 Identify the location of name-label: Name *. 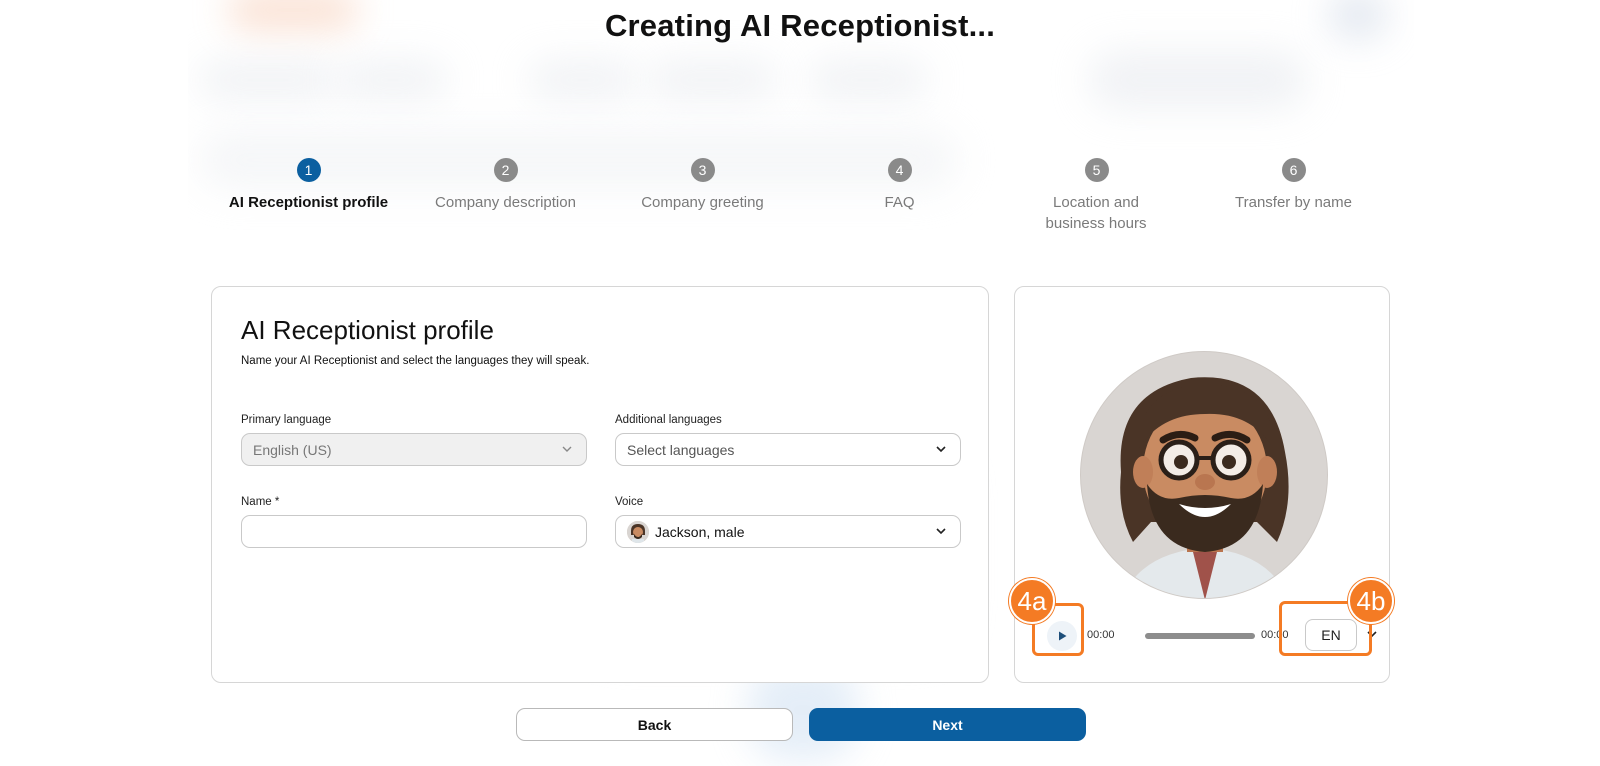
(260, 502).